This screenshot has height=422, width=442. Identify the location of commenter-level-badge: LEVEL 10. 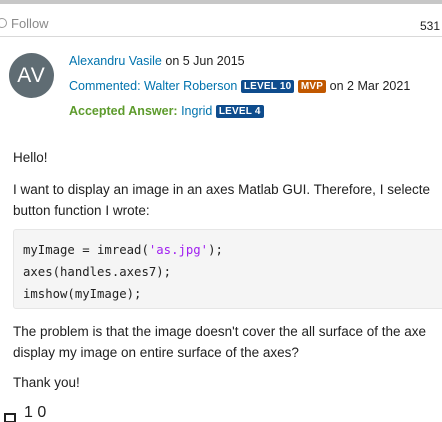
(267, 86).